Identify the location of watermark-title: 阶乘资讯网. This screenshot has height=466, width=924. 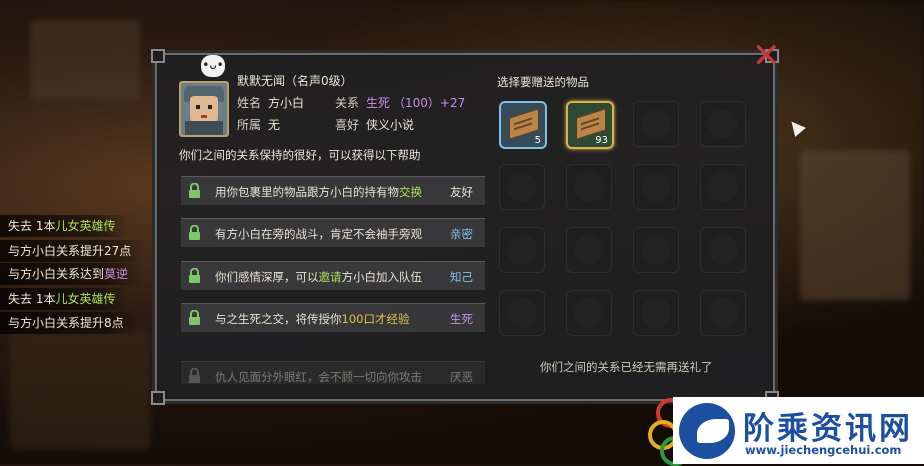
(828, 429).